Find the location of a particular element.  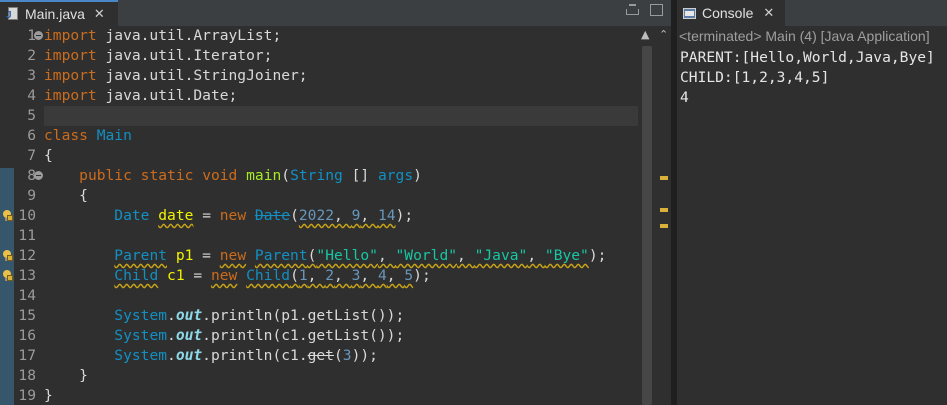

console-output-line: 4 is located at coordinates (684, 97).